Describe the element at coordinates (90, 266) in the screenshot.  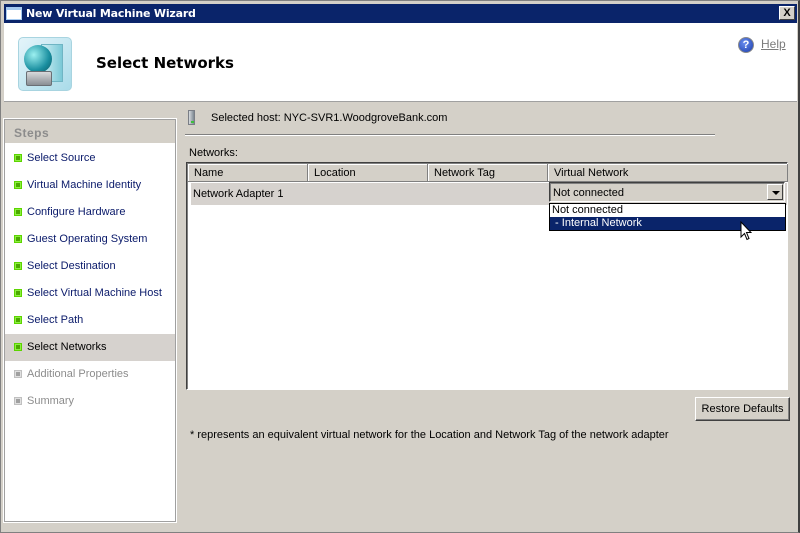
I see `step-select-destination: Select Destination` at that location.